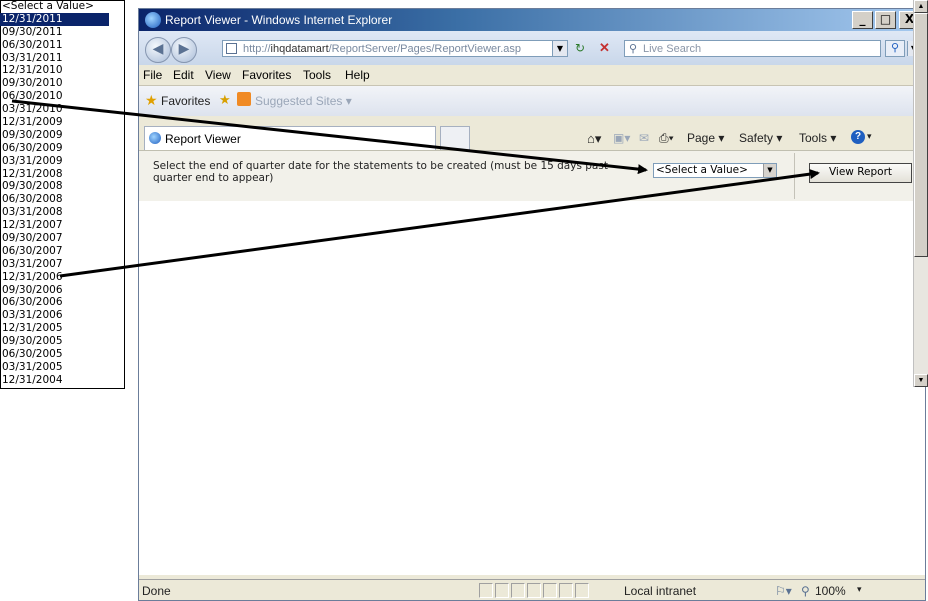 Image resolution: width=928 pixels, height=601 pixels. I want to click on dropdown-option: 09/30/2006, so click(54, 290).